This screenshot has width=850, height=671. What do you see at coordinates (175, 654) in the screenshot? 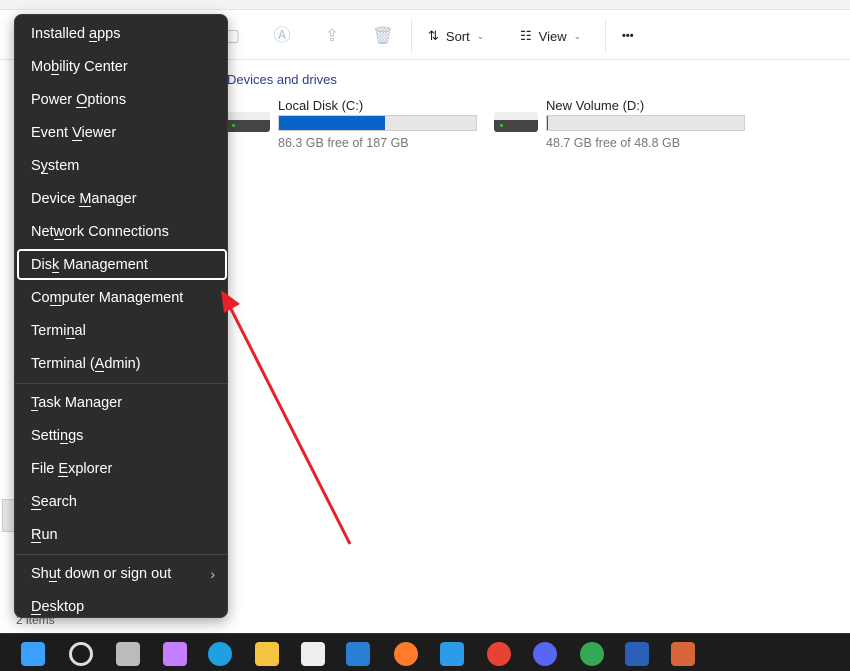
I see `copilot-icon` at bounding box center [175, 654].